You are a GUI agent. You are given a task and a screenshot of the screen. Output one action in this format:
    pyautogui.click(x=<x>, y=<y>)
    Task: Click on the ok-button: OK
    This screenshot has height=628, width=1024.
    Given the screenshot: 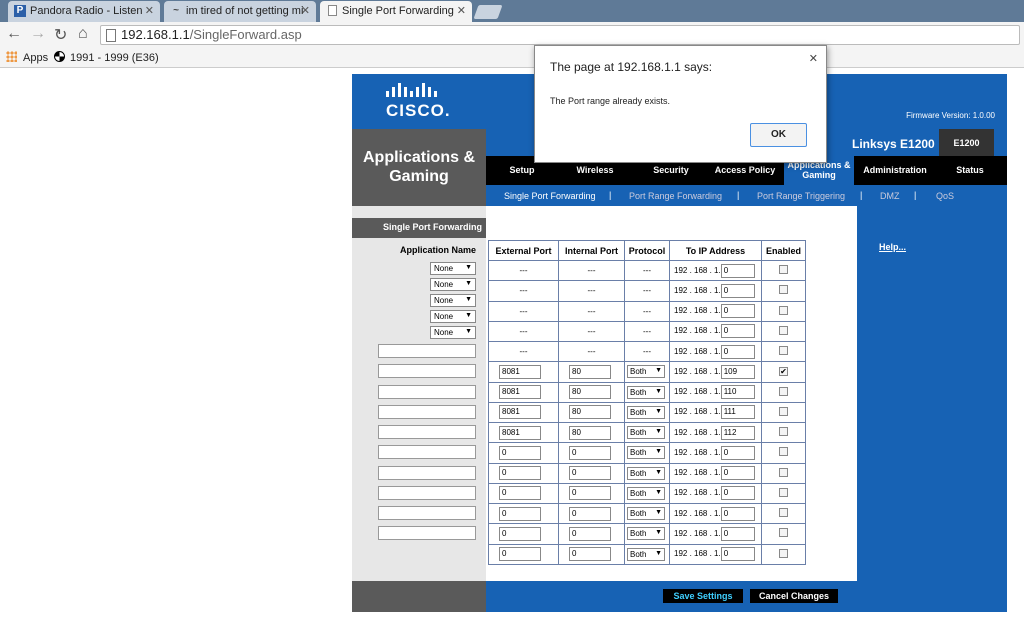 What is the action you would take?
    pyautogui.click(x=778, y=135)
    